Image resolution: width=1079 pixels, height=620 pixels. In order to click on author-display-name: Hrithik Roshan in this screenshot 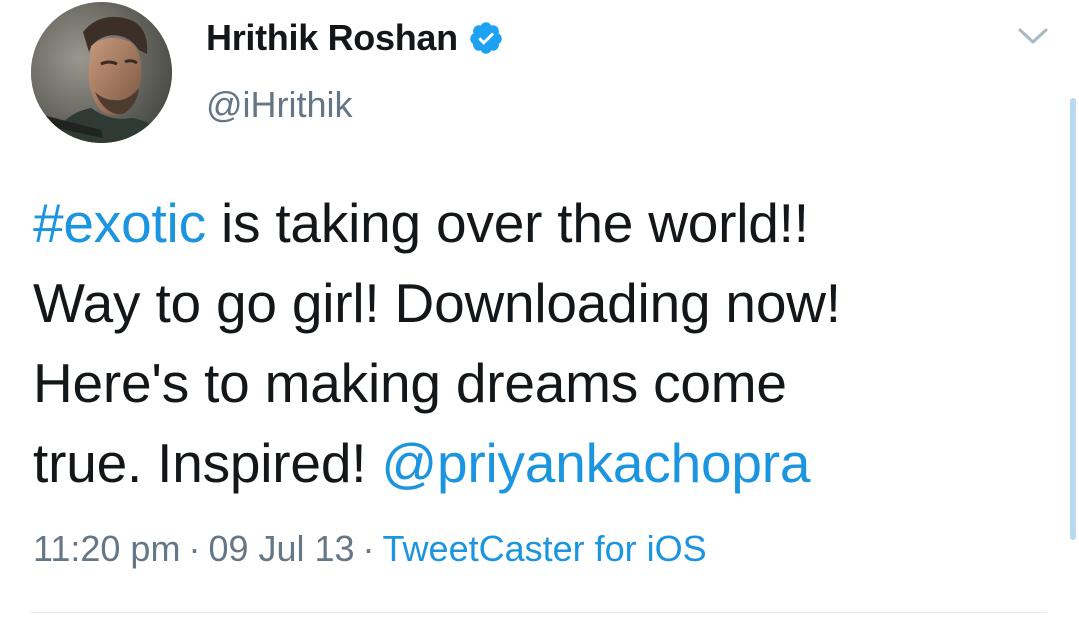, I will do `click(332, 38)`.